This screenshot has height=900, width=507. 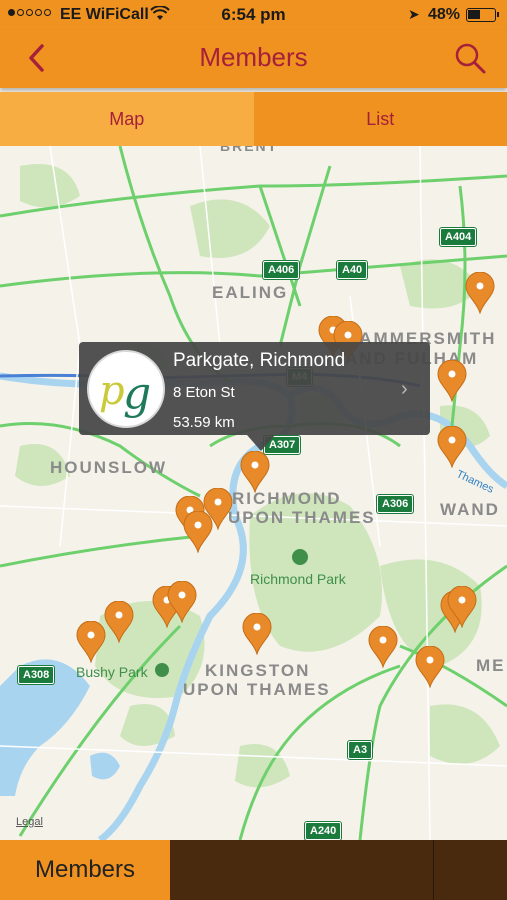 What do you see at coordinates (137, 393) in the screenshot?
I see `svg-text: g` at bounding box center [137, 393].